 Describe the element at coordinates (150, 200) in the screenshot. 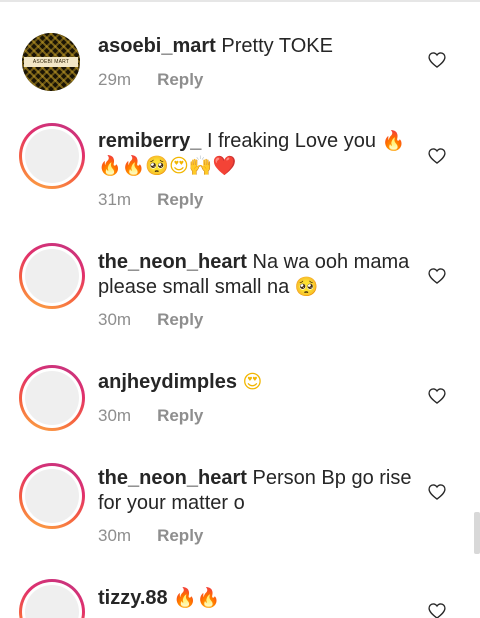

I see `comment-meta: 31m Reply` at that location.